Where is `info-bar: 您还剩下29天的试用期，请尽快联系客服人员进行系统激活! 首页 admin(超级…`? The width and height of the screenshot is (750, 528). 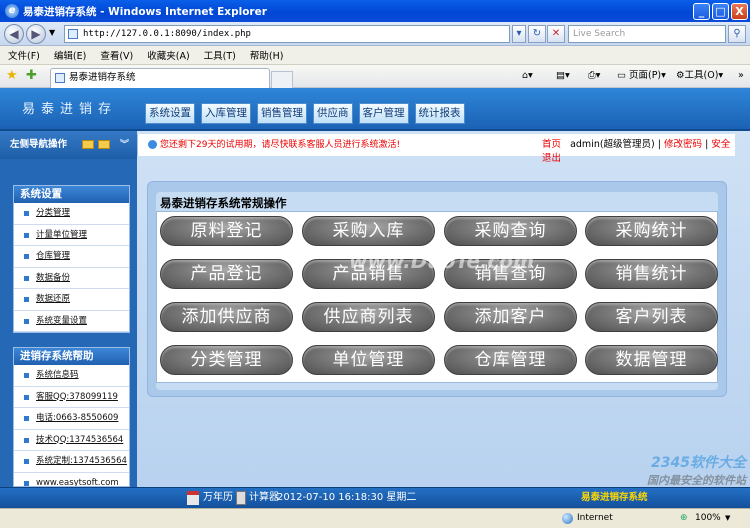 info-bar: 您还剩下29天的试用期，请尽快联系客服人员进行系统激活! 首页 admin(超级… is located at coordinates (436, 149).